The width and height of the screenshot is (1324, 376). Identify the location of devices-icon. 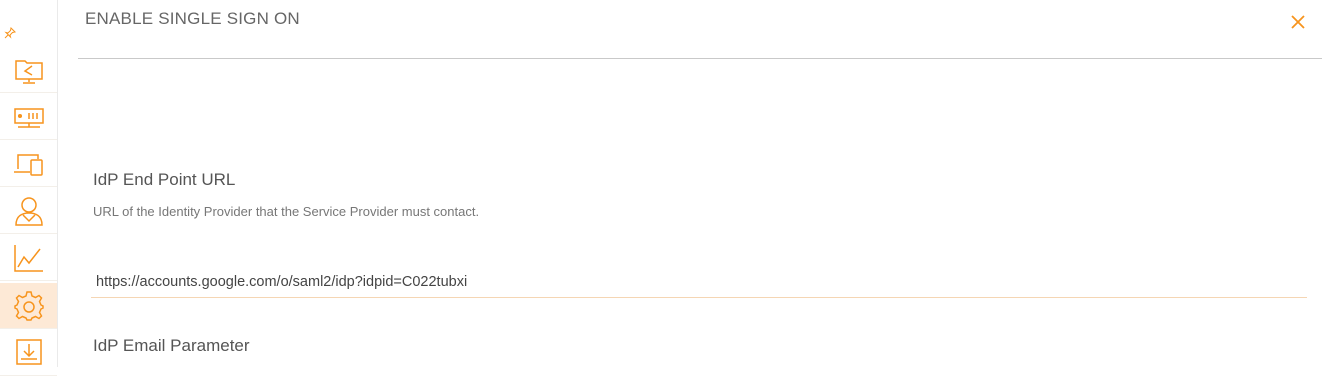
(28, 164).